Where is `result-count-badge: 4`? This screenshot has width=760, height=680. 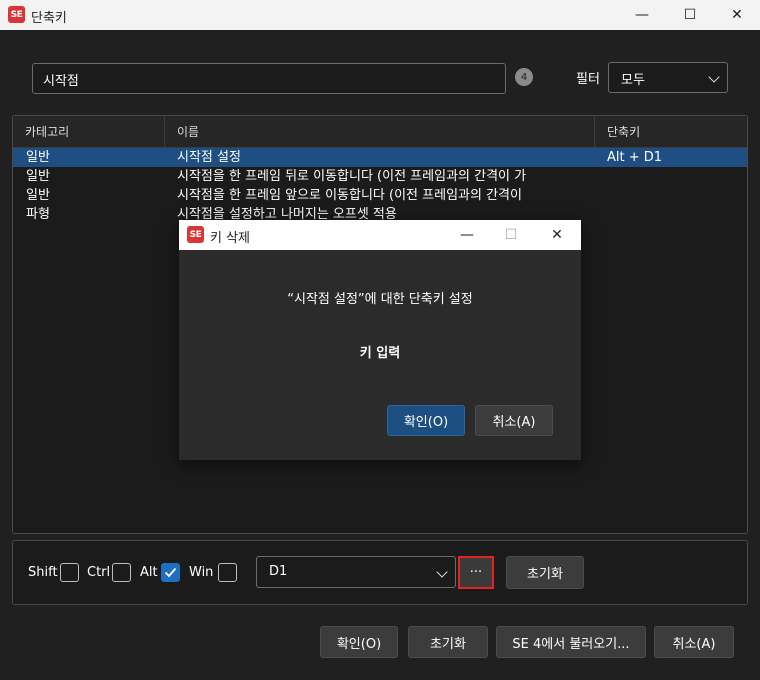 result-count-badge: 4 is located at coordinates (524, 77).